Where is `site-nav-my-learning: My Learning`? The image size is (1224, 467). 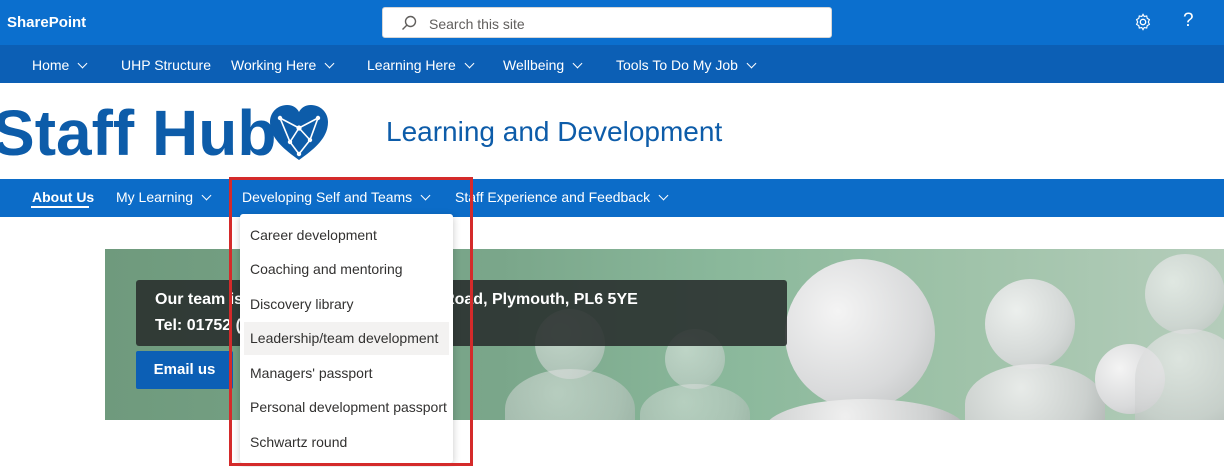 site-nav-my-learning: My Learning is located at coordinates (164, 197).